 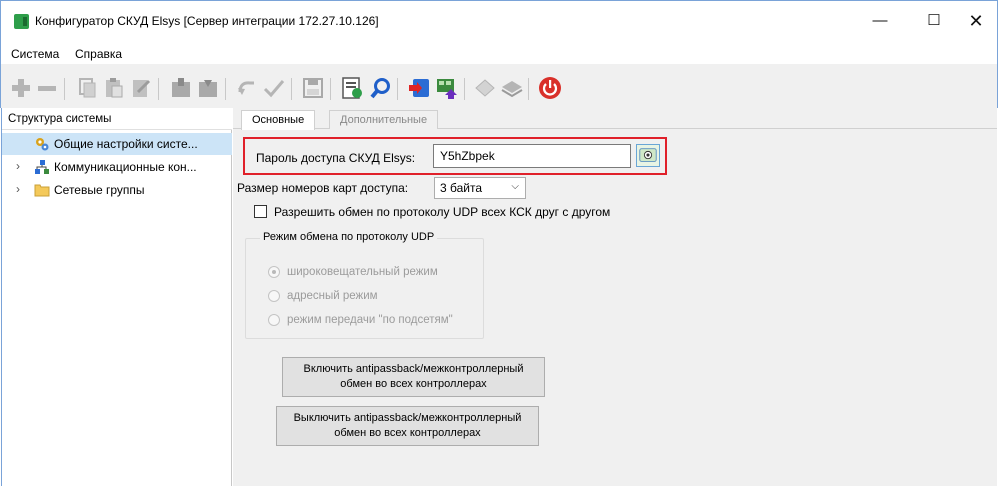 I want to click on password-input, so click(x=532, y=156).